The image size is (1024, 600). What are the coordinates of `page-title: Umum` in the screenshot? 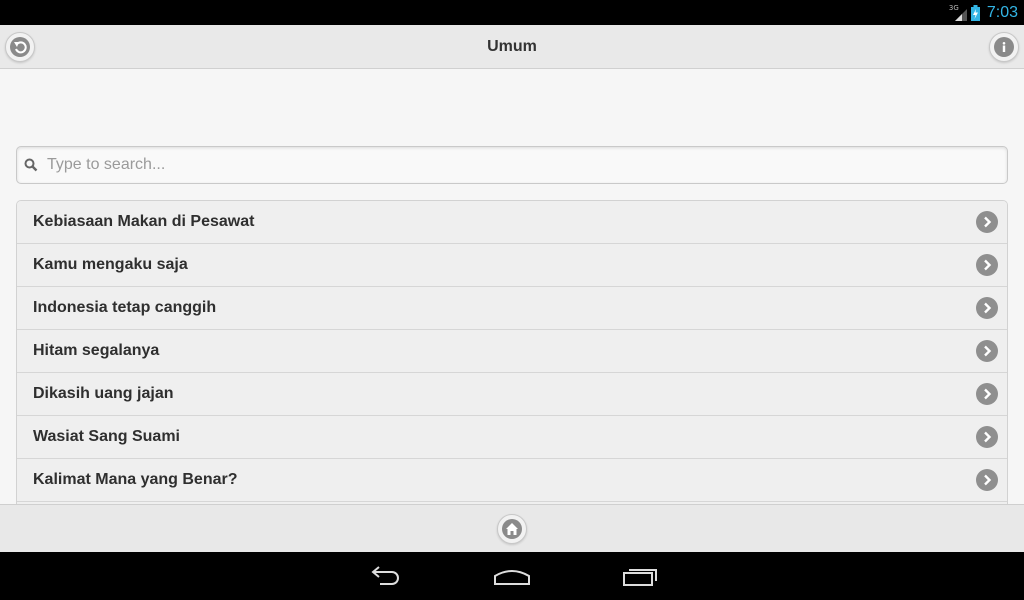 It's located at (512, 46).